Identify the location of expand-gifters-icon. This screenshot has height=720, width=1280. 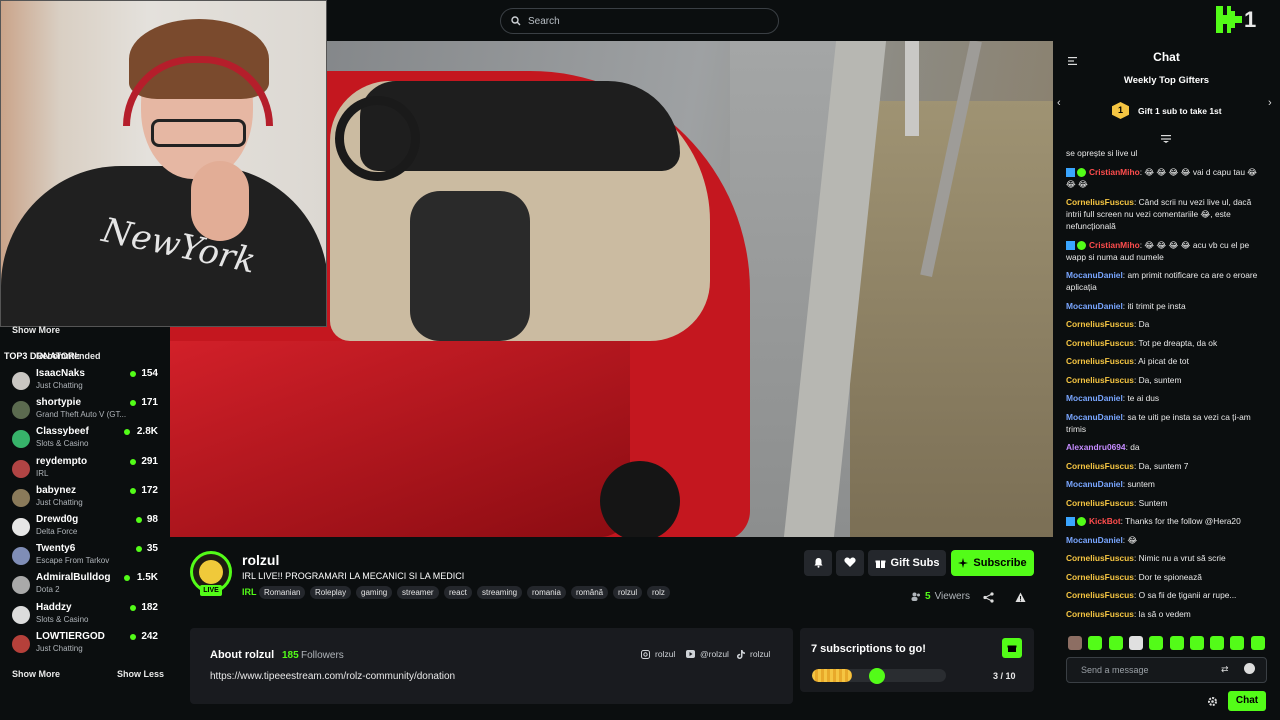
(1166, 139).